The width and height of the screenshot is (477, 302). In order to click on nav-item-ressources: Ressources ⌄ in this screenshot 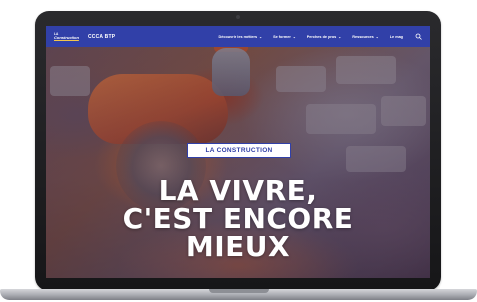, I will do `click(365, 37)`.